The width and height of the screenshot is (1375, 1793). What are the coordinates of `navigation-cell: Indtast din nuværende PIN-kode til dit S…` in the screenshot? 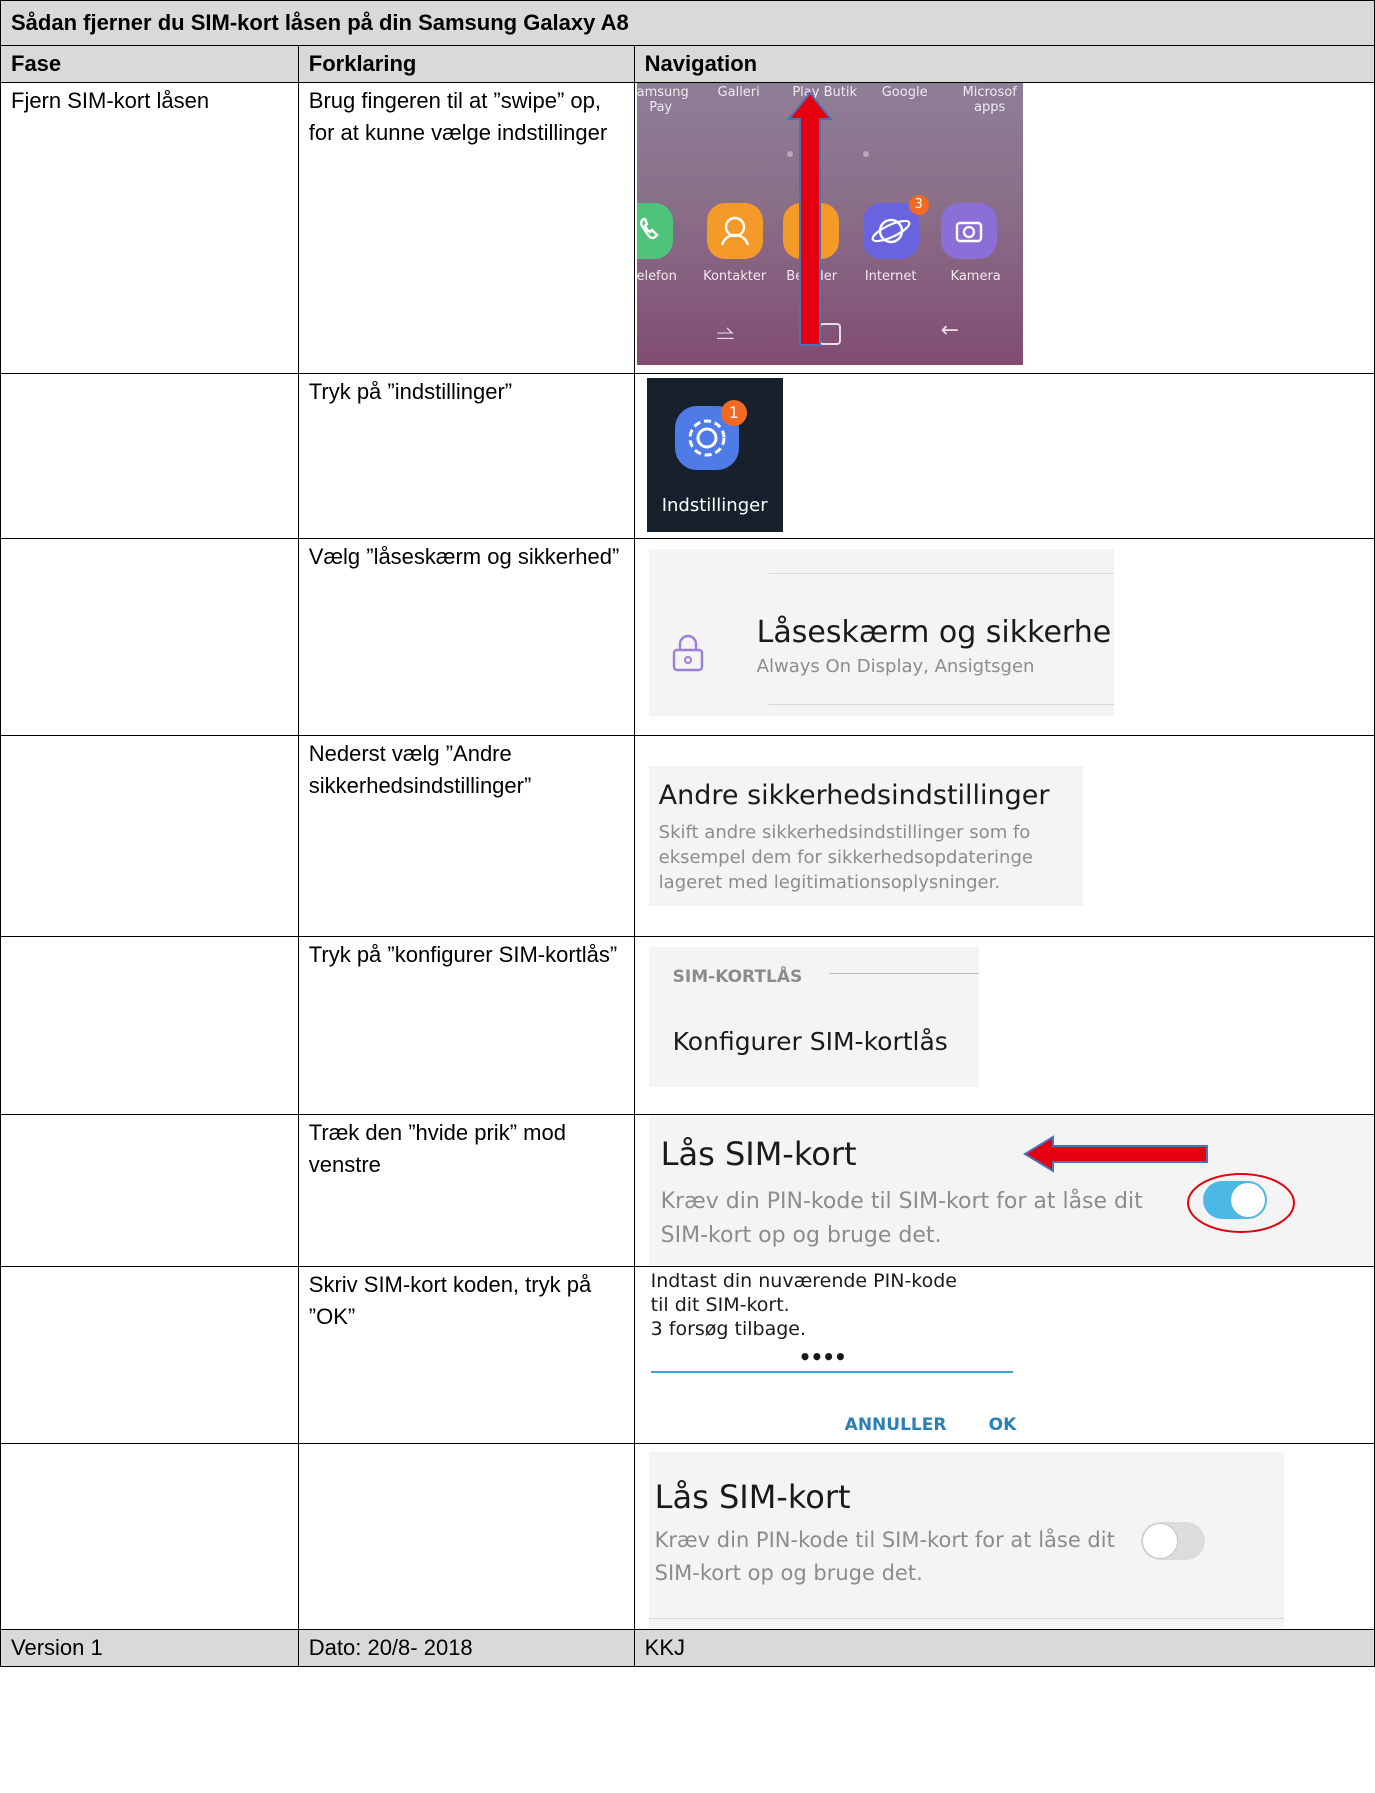 It's located at (1004, 1355).